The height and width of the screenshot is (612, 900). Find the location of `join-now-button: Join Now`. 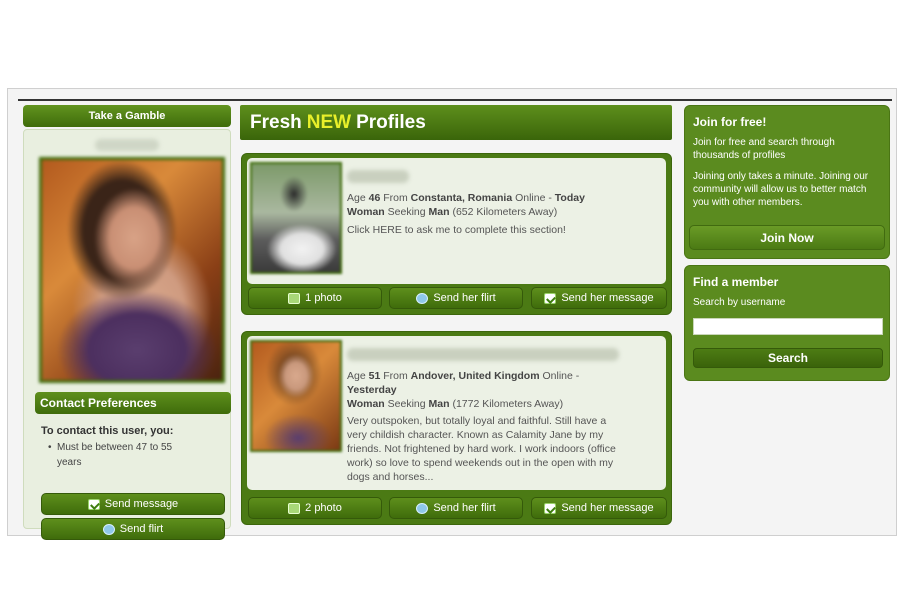

join-now-button: Join Now is located at coordinates (787, 237).